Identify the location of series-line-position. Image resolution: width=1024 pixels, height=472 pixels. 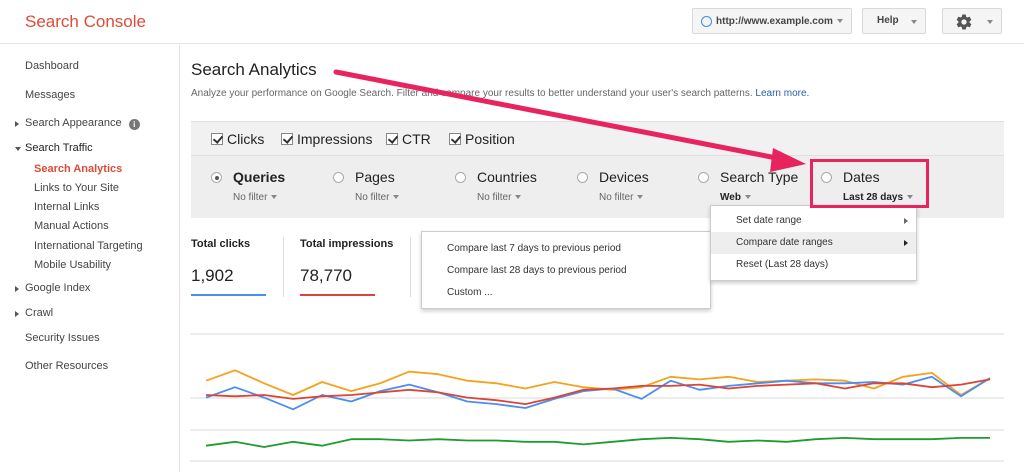
(597, 442).